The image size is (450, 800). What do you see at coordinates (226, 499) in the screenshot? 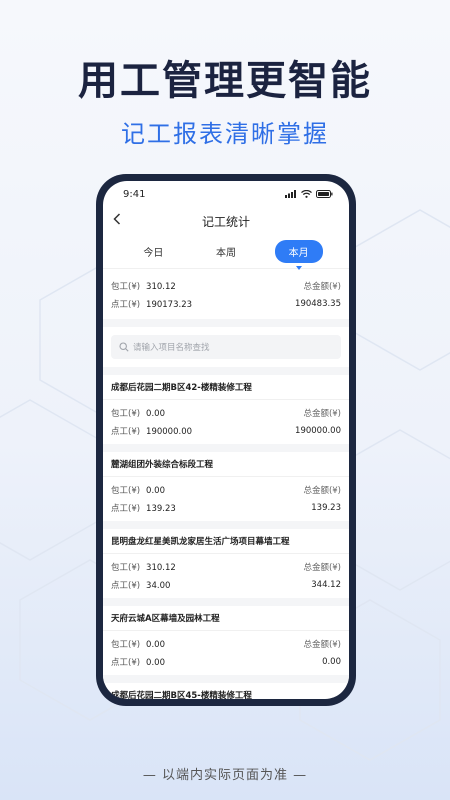
I see `project-stats: 包工(¥) 0.00 总金额(¥) 点工(¥) 139.23 139.23` at bounding box center [226, 499].